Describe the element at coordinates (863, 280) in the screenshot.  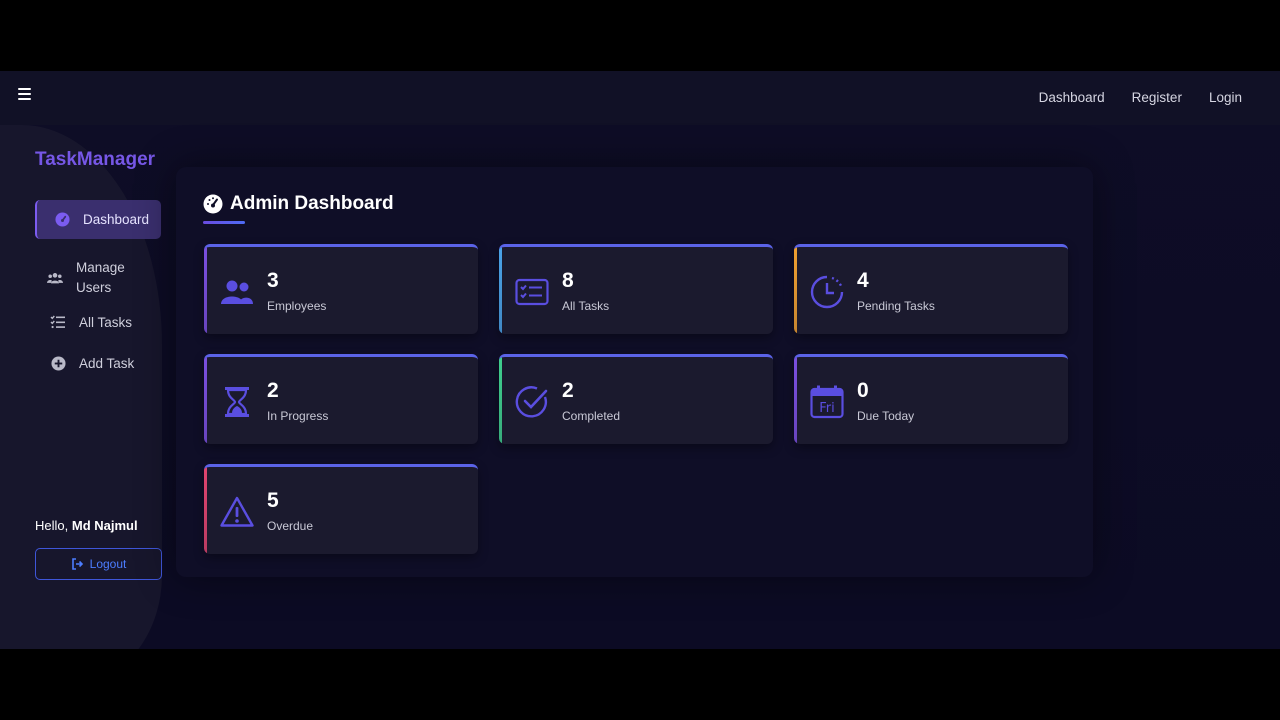
I see `stat-value: 4` at that location.